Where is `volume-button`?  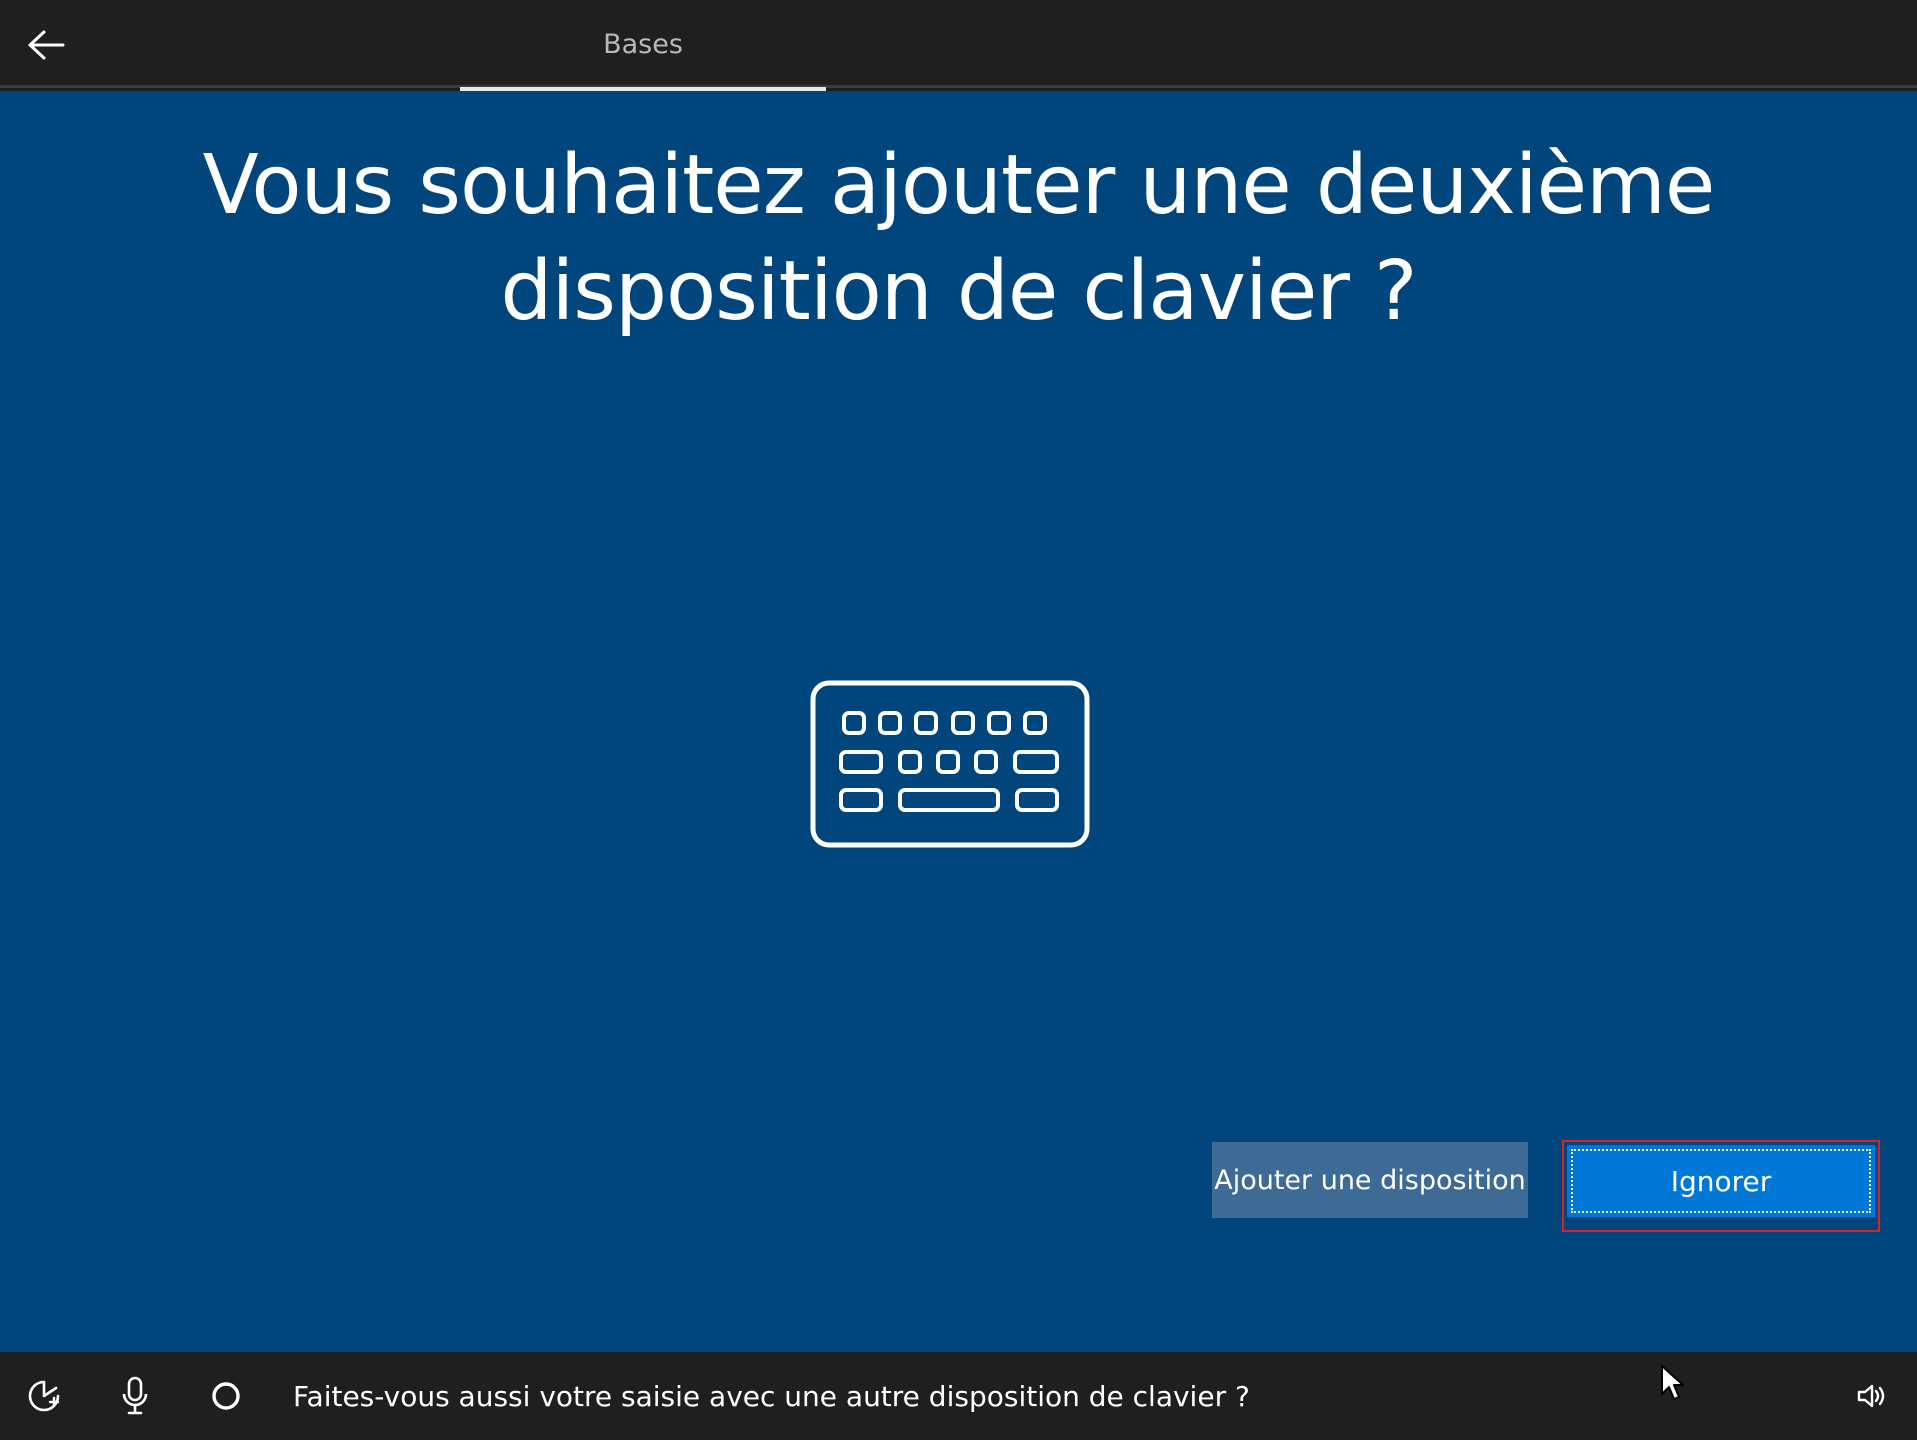
volume-button is located at coordinates (1872, 1396).